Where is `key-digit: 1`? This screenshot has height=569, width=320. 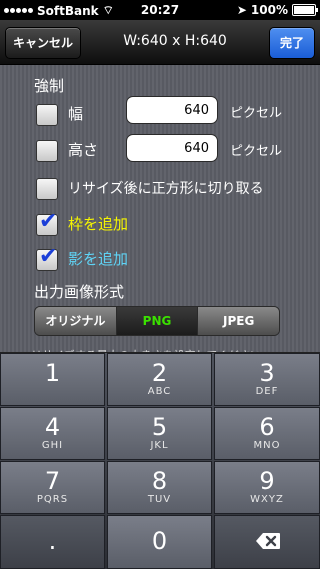 key-digit: 1 is located at coordinates (52, 373).